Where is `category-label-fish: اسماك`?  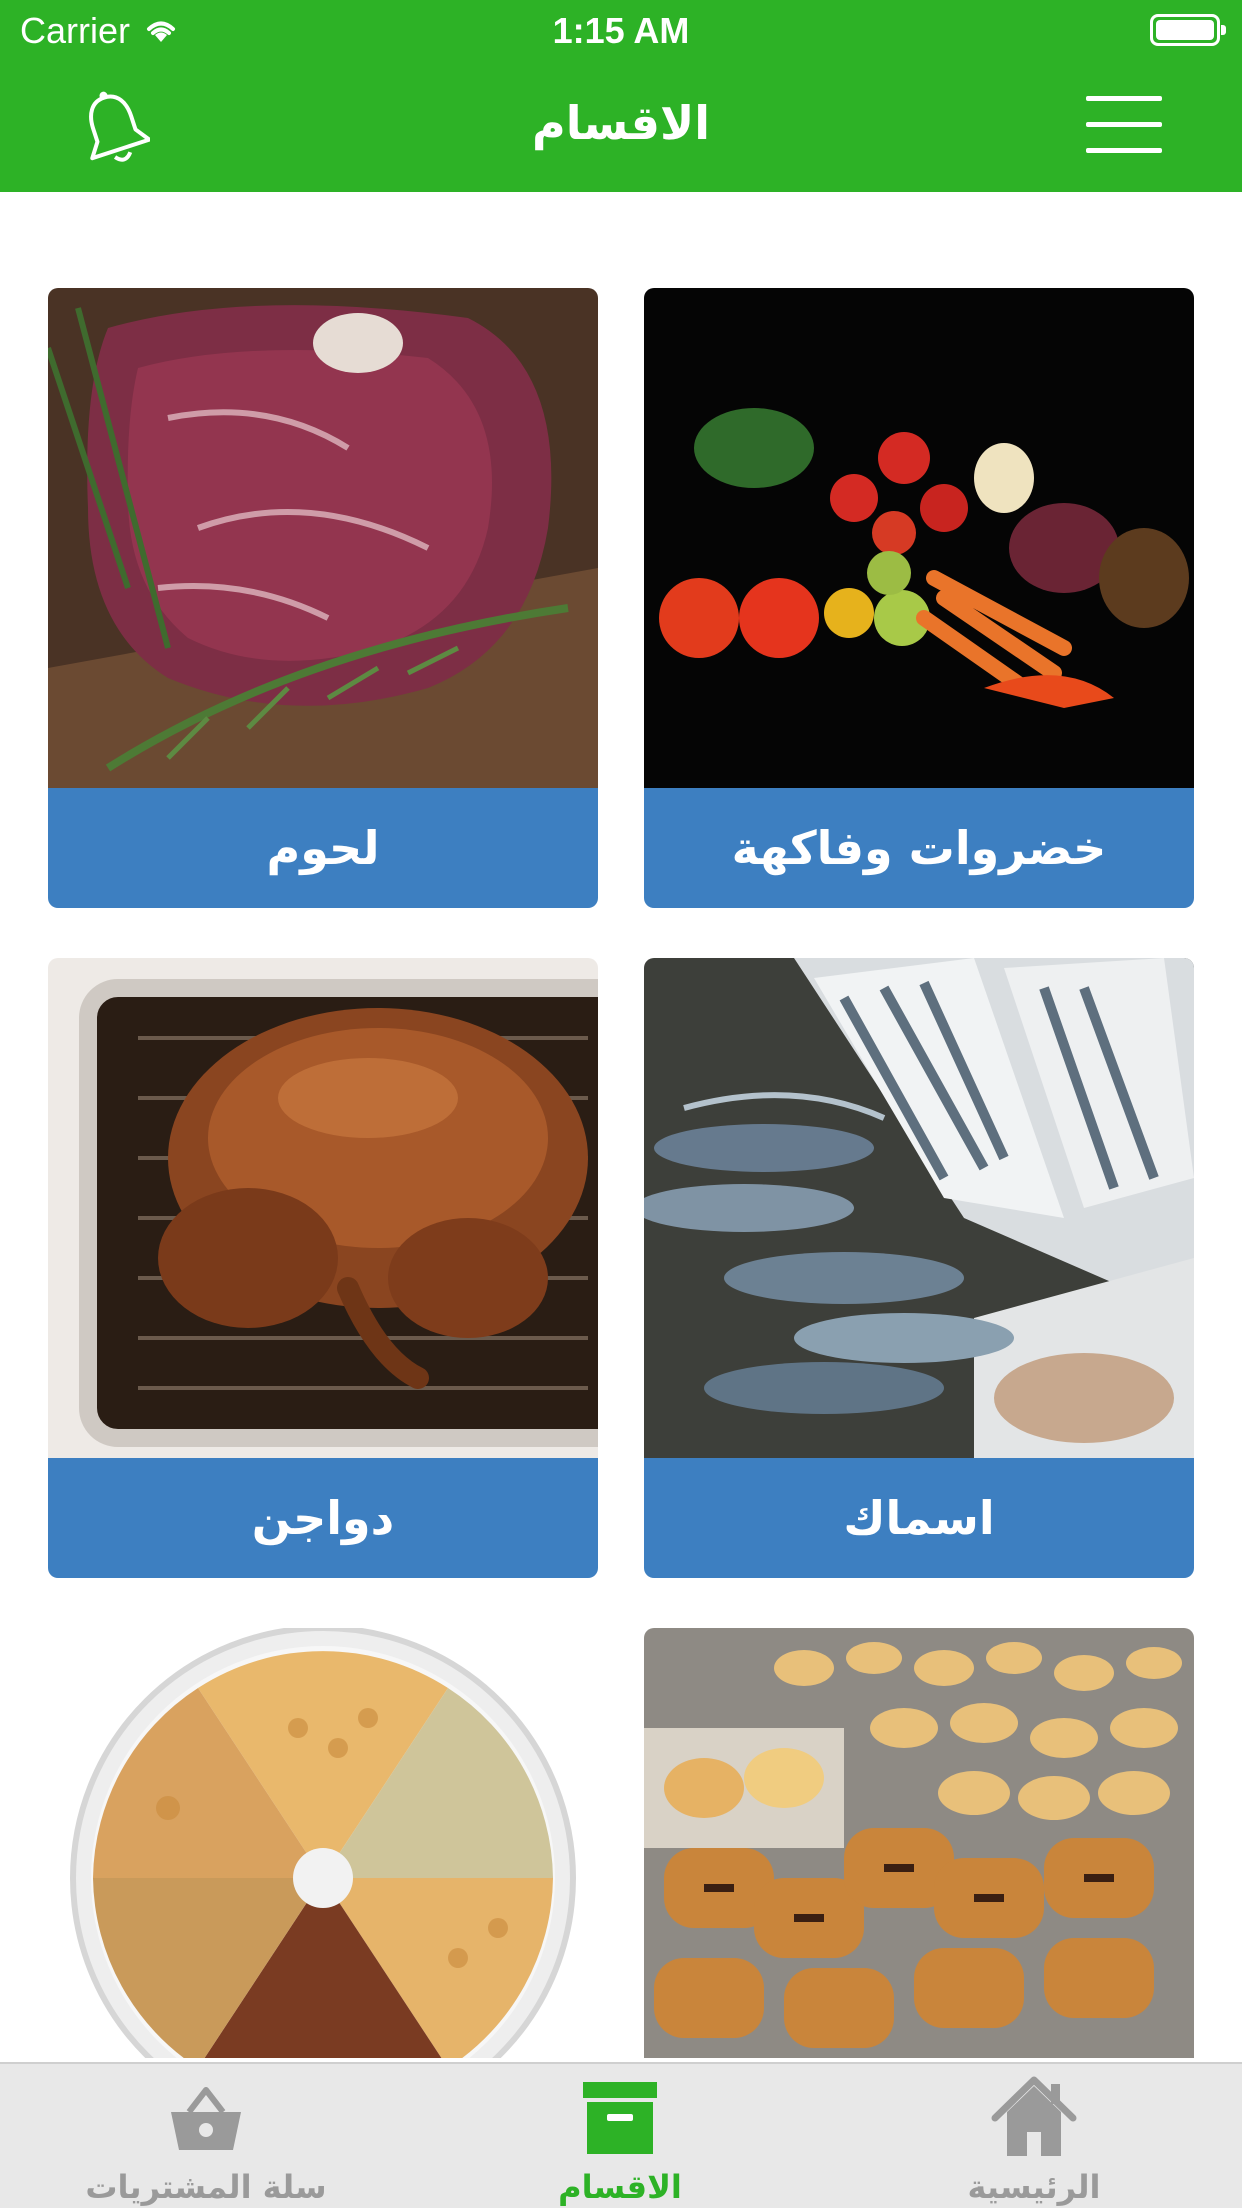 category-label-fish: اسماك is located at coordinates (919, 1518).